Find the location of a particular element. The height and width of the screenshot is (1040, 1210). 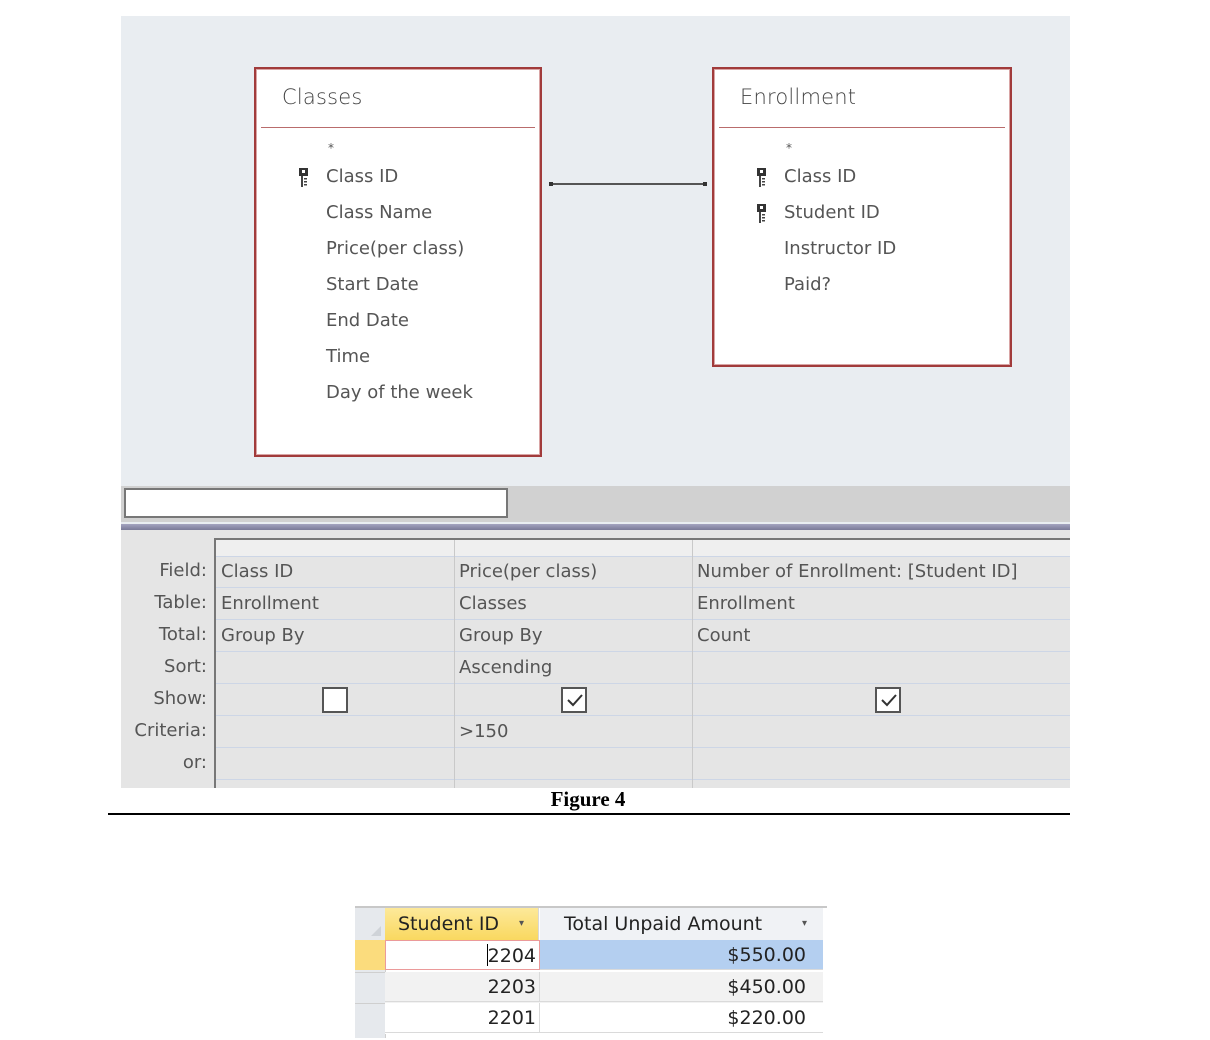

column-selector-row is located at coordinates (643, 548).